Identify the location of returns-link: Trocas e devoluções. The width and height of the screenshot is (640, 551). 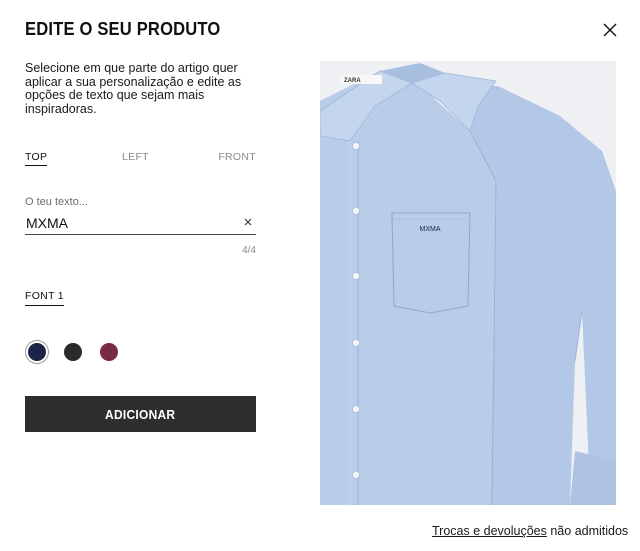
(489, 531).